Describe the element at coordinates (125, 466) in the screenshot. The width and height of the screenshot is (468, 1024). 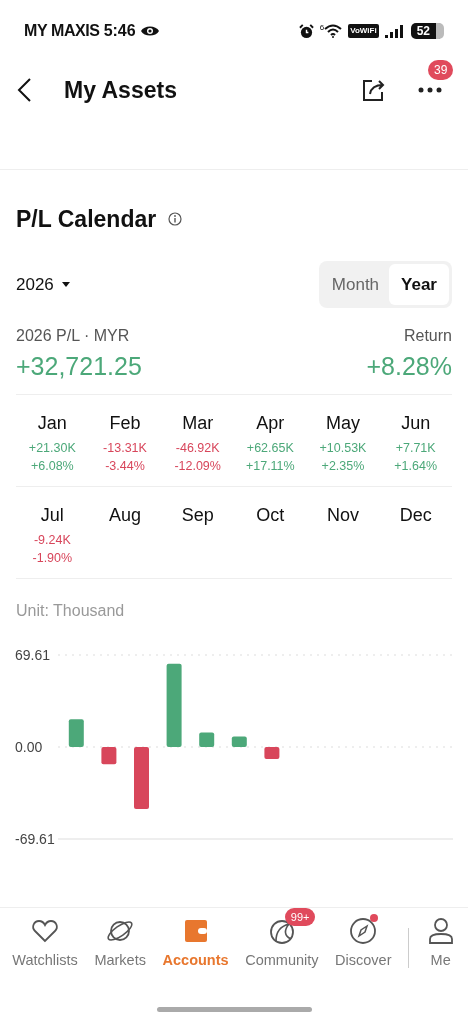
I see `month-return: -3.44%` at that location.